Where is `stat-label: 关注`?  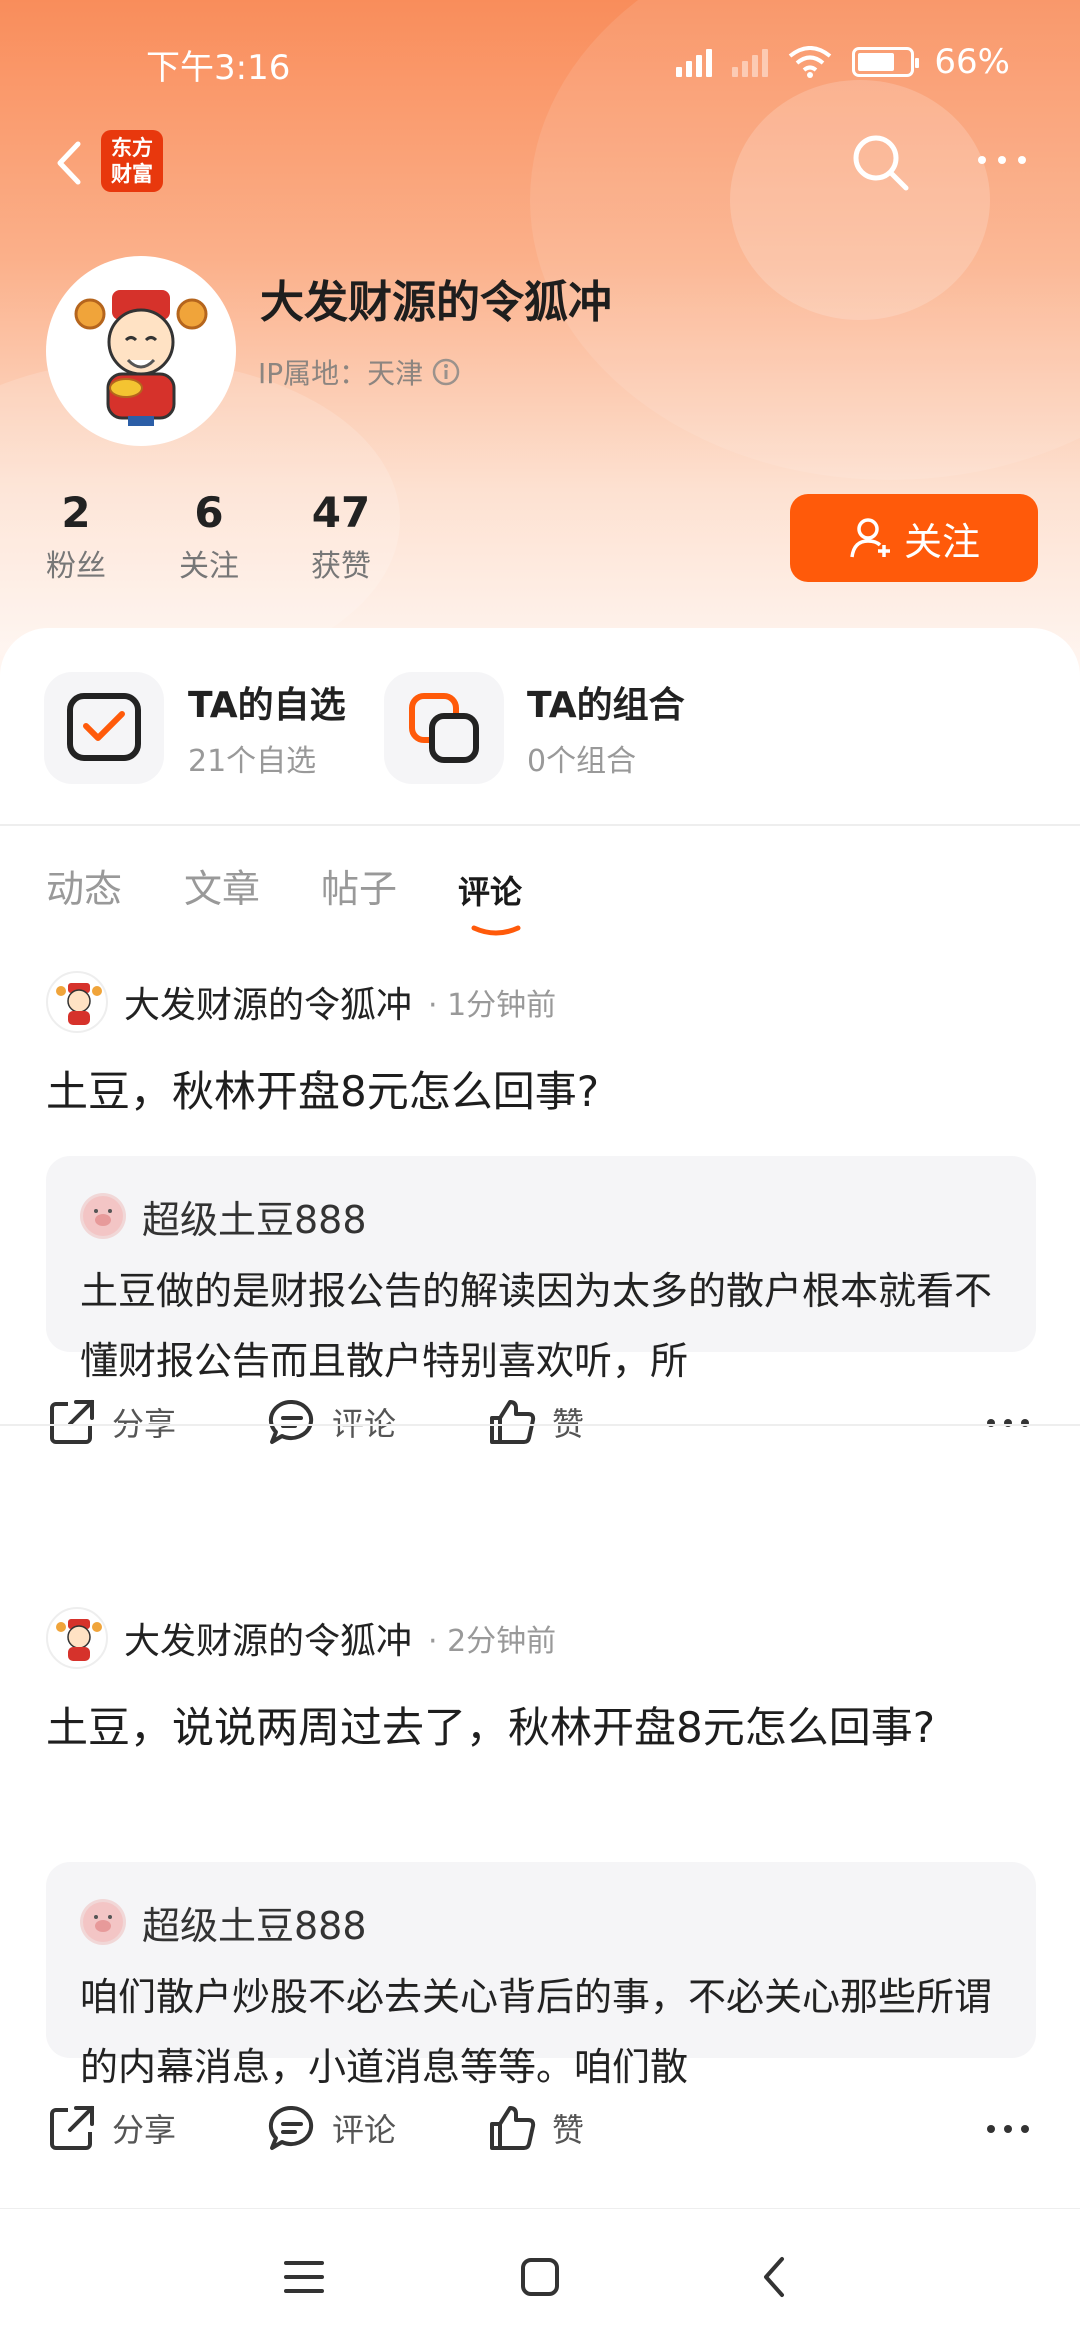 stat-label: 关注 is located at coordinates (209, 566).